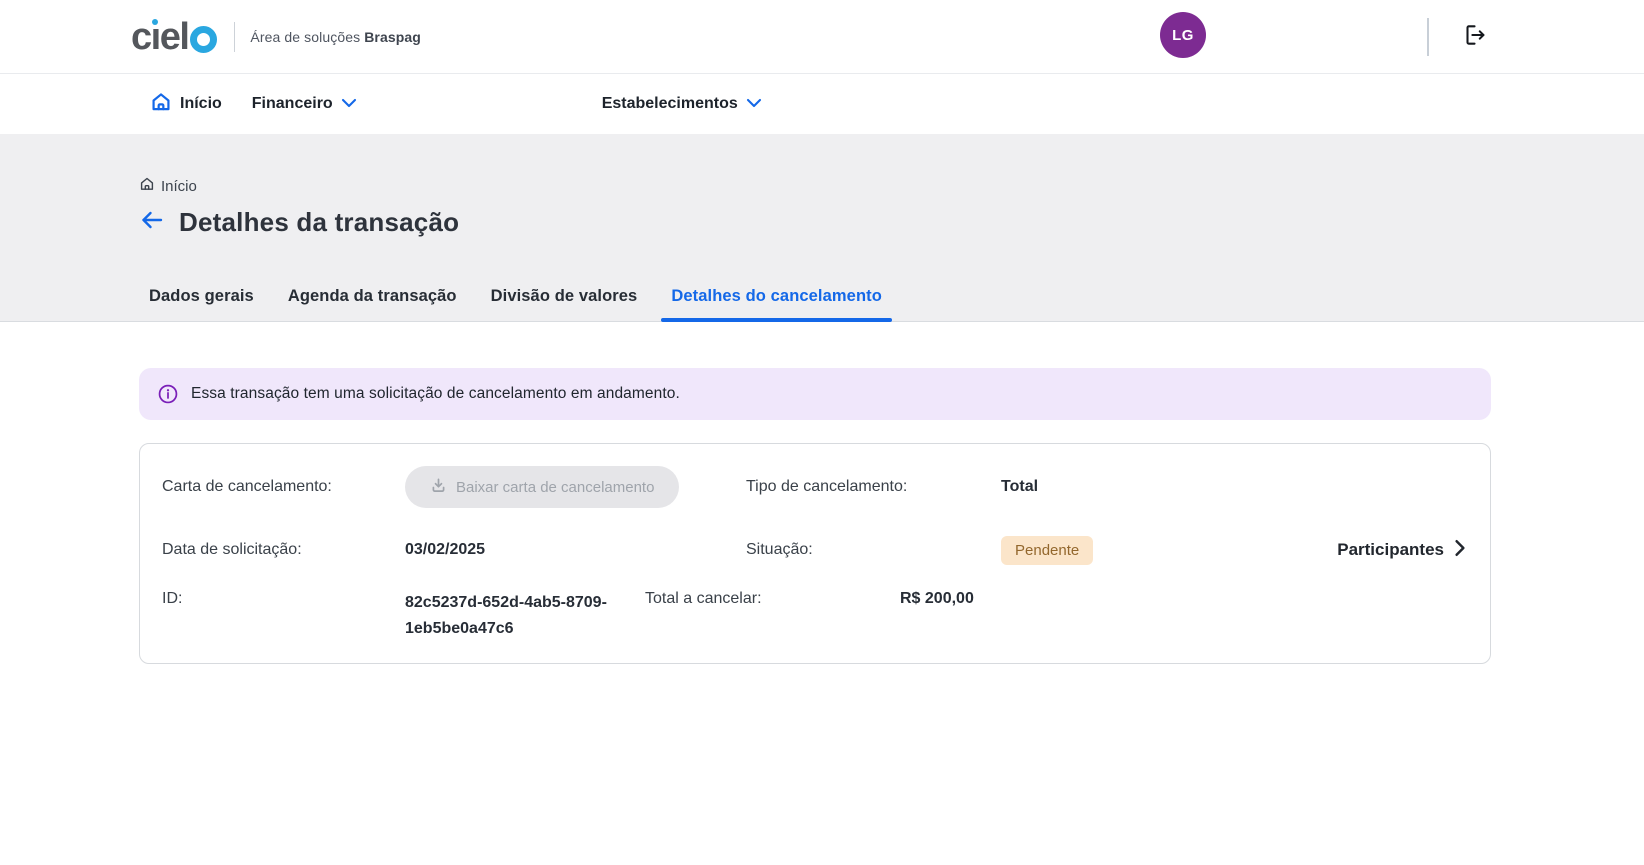 Image resolution: width=1644 pixels, height=865 pixels. What do you see at coordinates (235, 36) in the screenshot?
I see `brand-divider` at bounding box center [235, 36].